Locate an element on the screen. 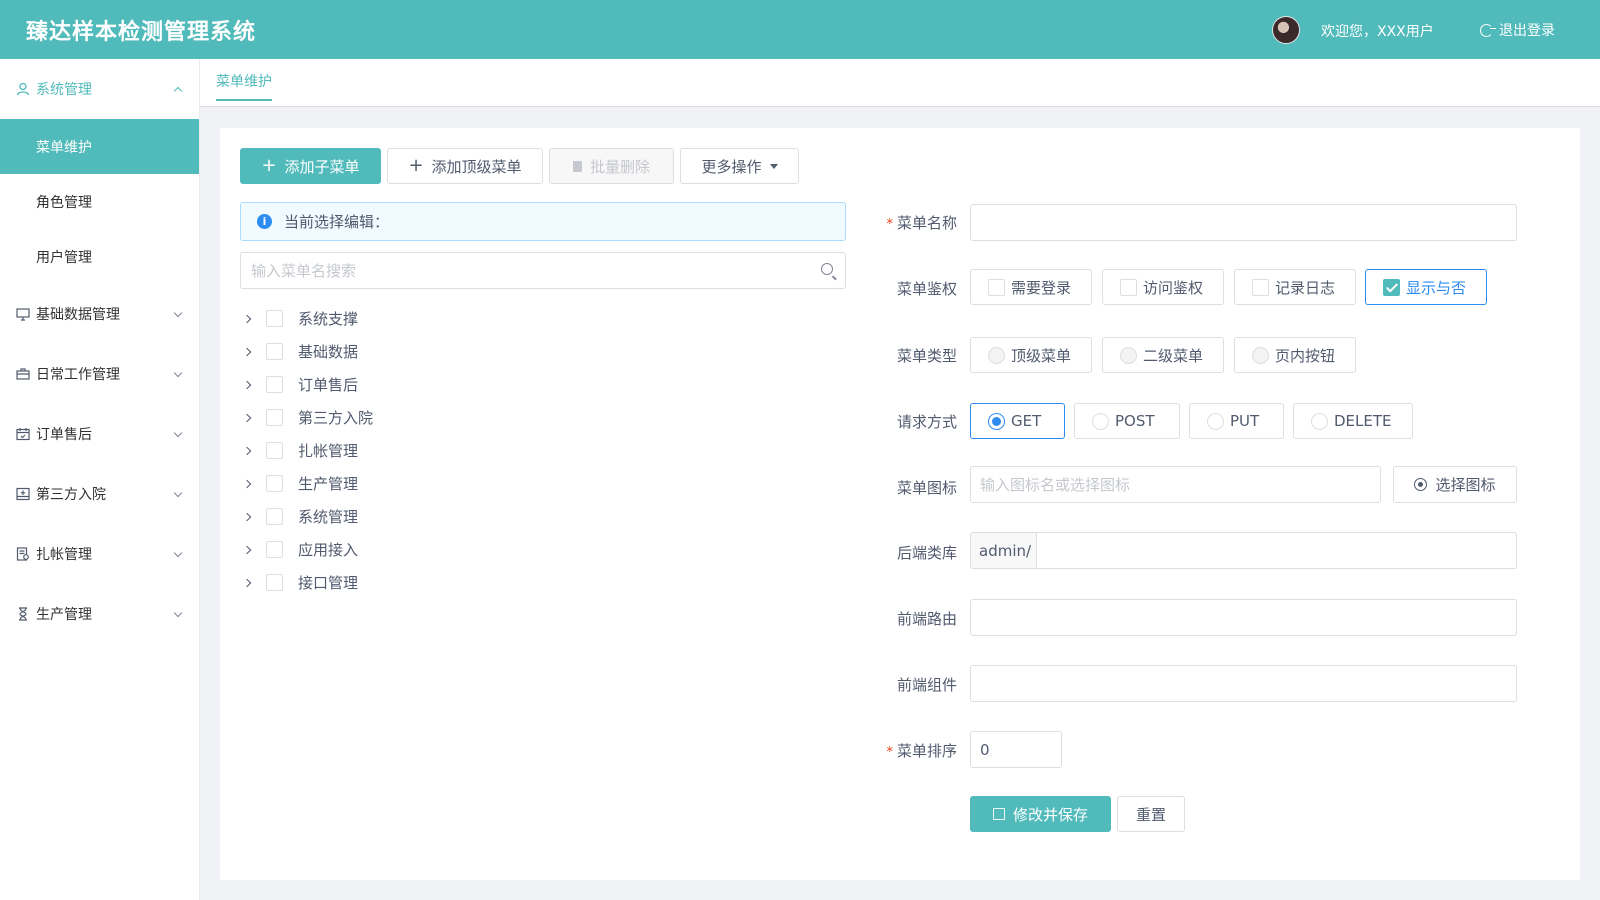 The height and width of the screenshot is (900, 1600). in-page-button-radio: 页内按钮 is located at coordinates (1295, 355).